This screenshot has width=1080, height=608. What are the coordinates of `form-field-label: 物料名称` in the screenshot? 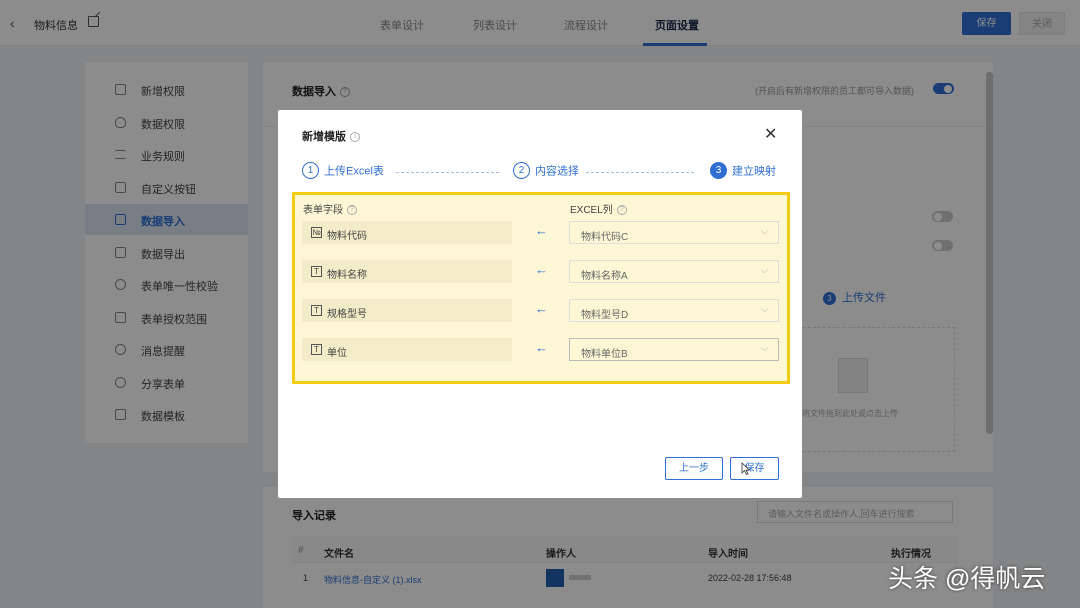 It's located at (347, 275).